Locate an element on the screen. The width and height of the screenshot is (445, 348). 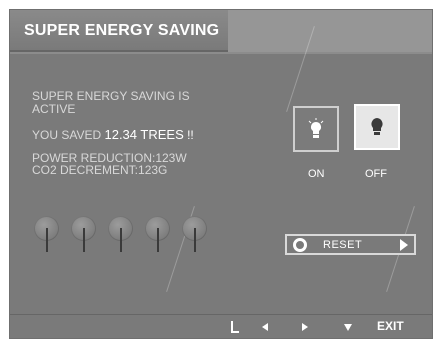
title-tab-decoration is located at coordinates (330, 31).